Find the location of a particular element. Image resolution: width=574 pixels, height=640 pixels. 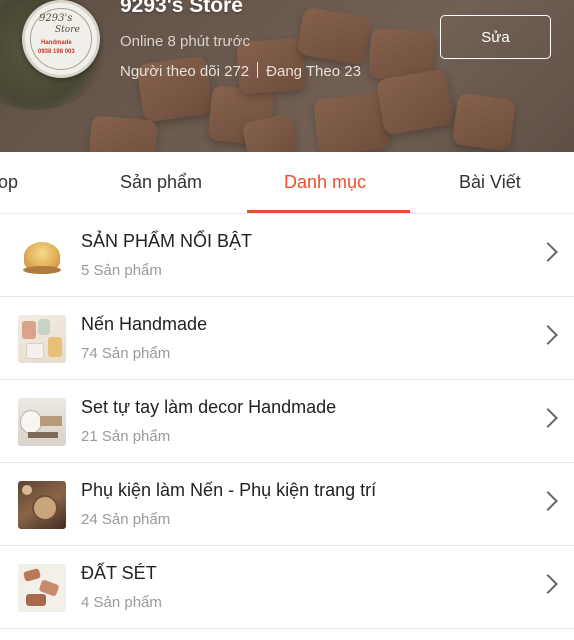

category-row-clay: ĐẤT SÉT 4 Sản phẩm is located at coordinates (287, 587).